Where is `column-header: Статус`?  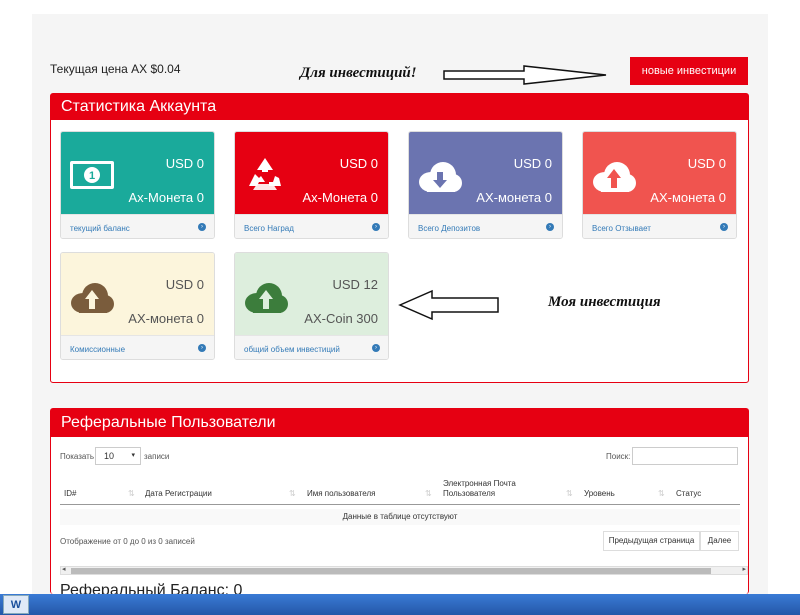
column-header: Статус is located at coordinates (688, 493).